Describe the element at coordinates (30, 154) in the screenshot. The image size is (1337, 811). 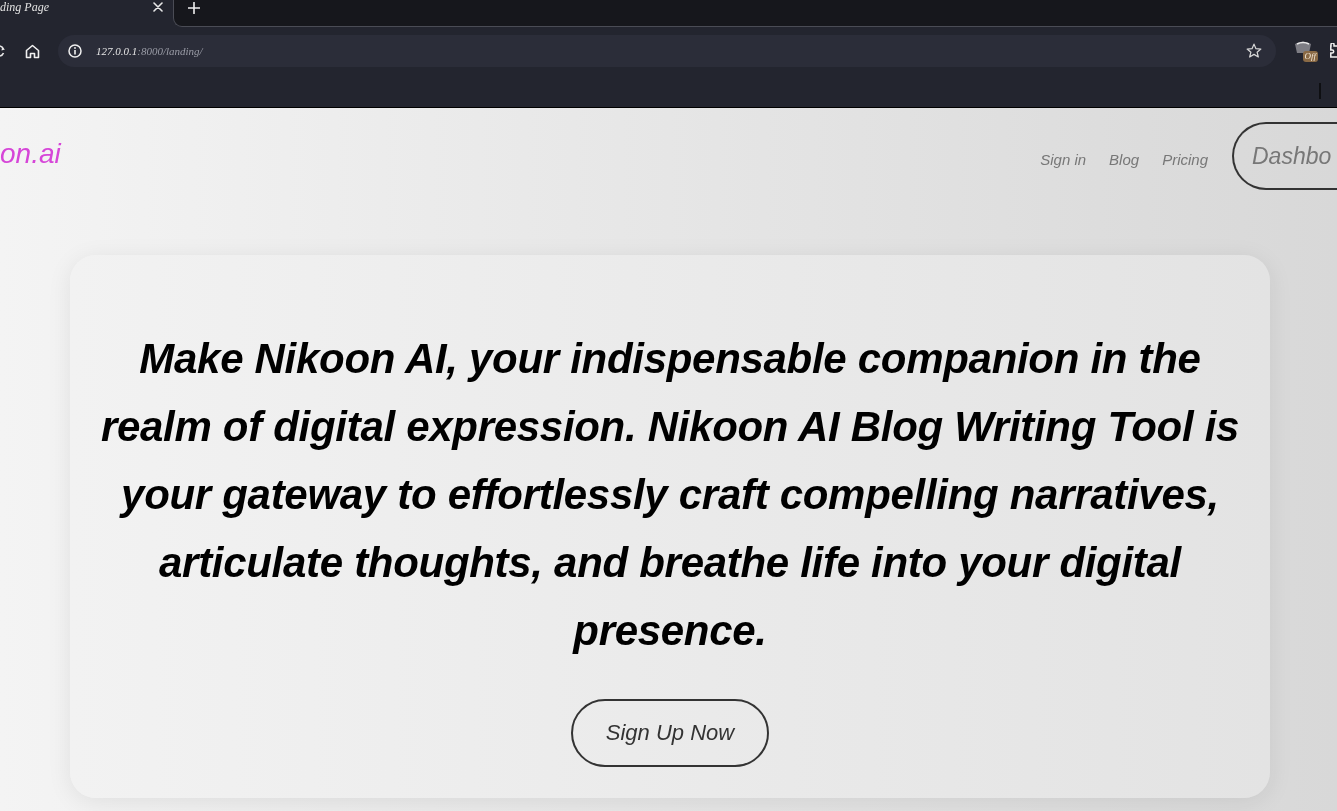
I see `logo-text: on.ai` at that location.